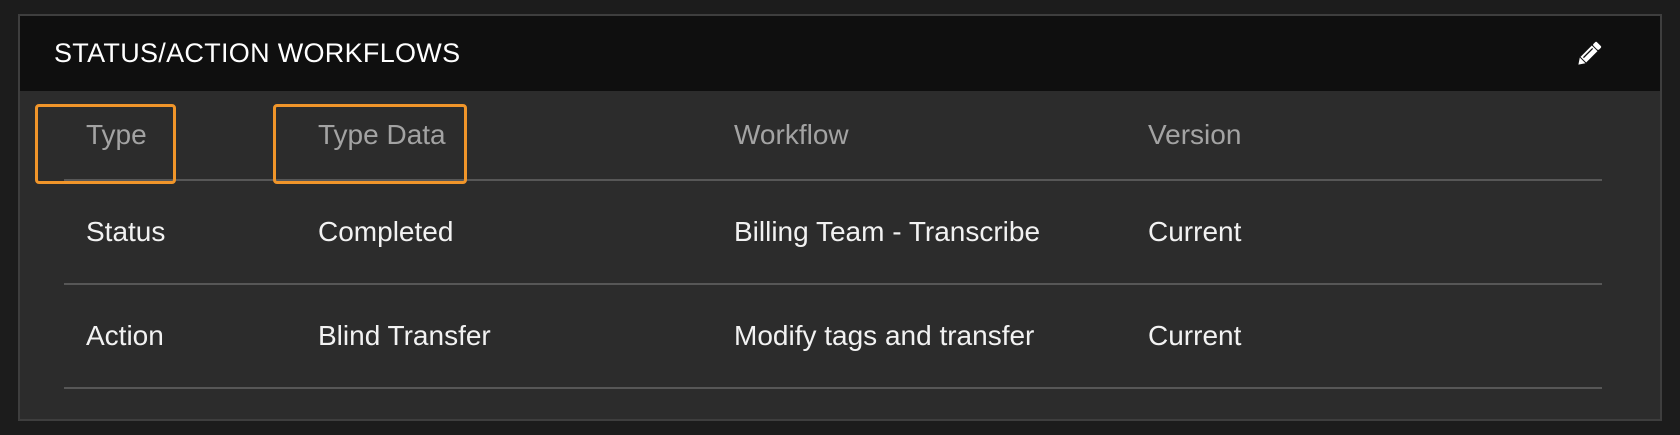 This screenshot has width=1680, height=435. I want to click on column-header-type-data: Type Data, so click(382, 135).